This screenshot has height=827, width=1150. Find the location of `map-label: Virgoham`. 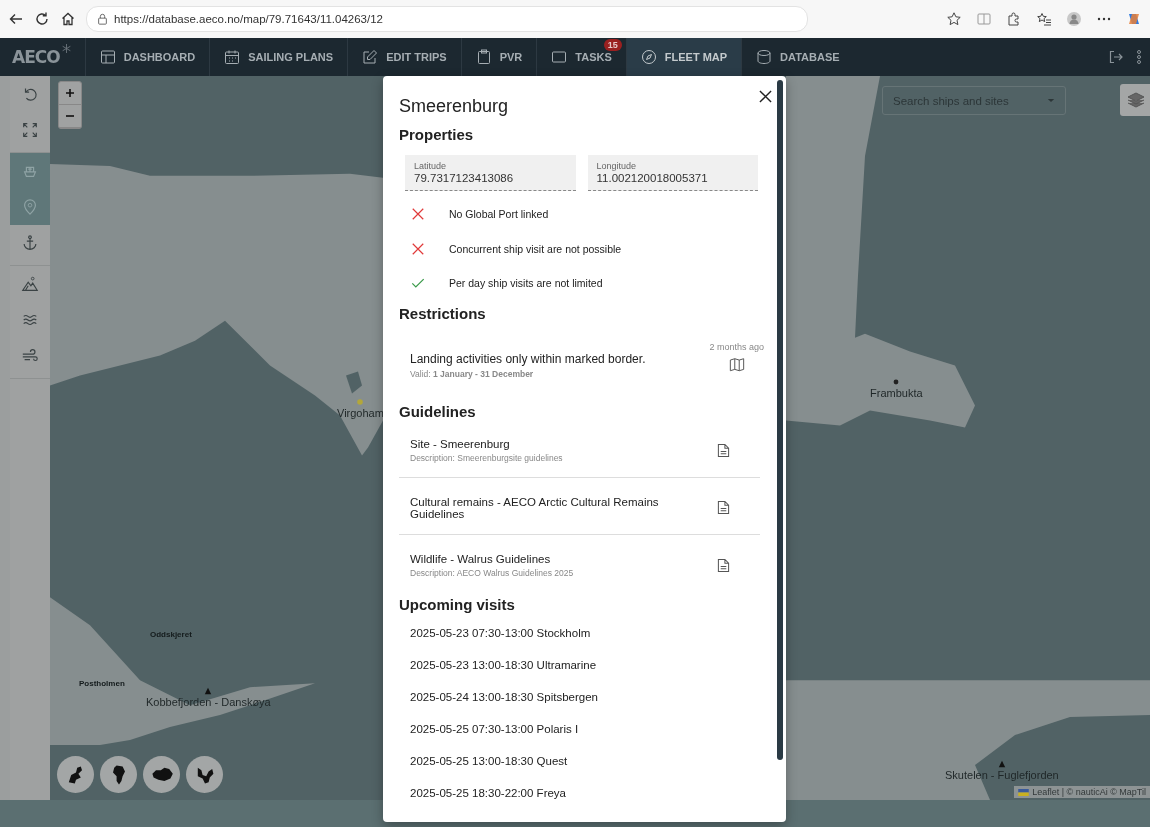

map-label: Virgoham is located at coordinates (360, 413).